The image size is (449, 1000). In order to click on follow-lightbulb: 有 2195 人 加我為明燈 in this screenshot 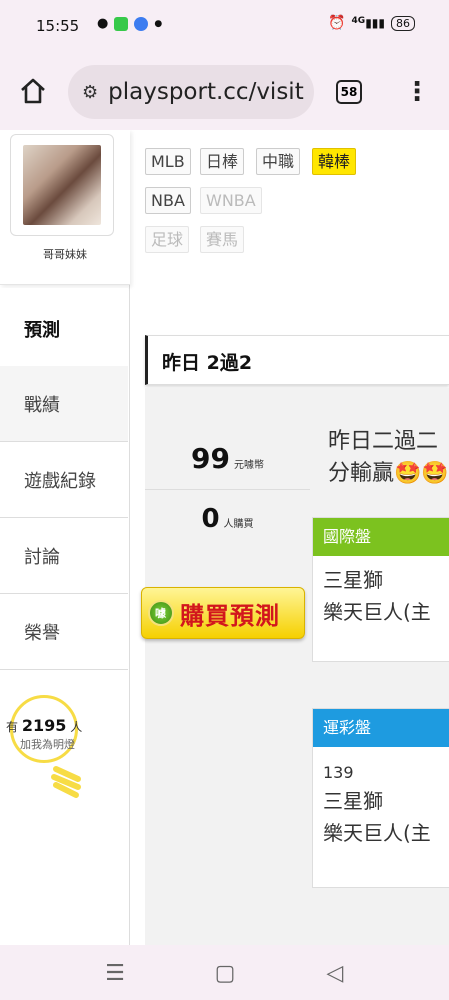, I will do `click(47, 753)`.